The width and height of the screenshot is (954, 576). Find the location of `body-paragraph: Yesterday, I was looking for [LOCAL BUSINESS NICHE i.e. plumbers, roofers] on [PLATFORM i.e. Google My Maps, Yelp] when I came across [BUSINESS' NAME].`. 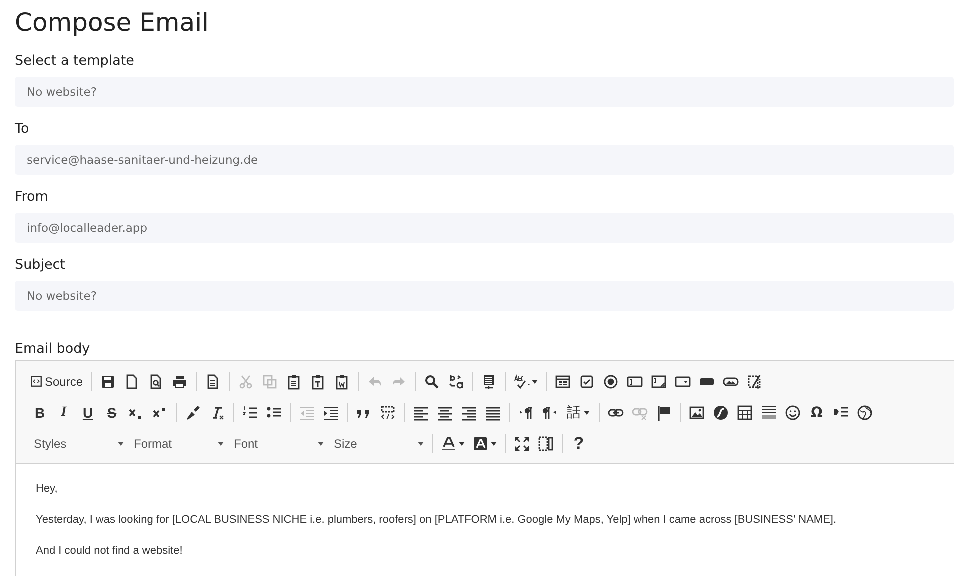

body-paragraph: Yesterday, I was looking for [LOCAL BUSINESS NICHE i.e. plumbers, roofers] on [PLATFORM i.e. Google My Maps, Yelp] when I came across [BUSINESS' NAME]. is located at coordinates (437, 520).